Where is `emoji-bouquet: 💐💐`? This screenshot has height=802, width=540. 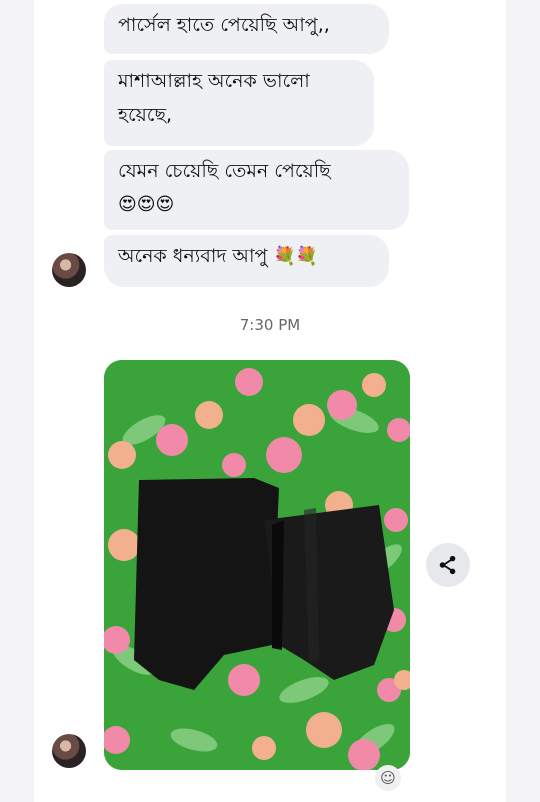 emoji-bouquet: 💐💐 is located at coordinates (296, 256).